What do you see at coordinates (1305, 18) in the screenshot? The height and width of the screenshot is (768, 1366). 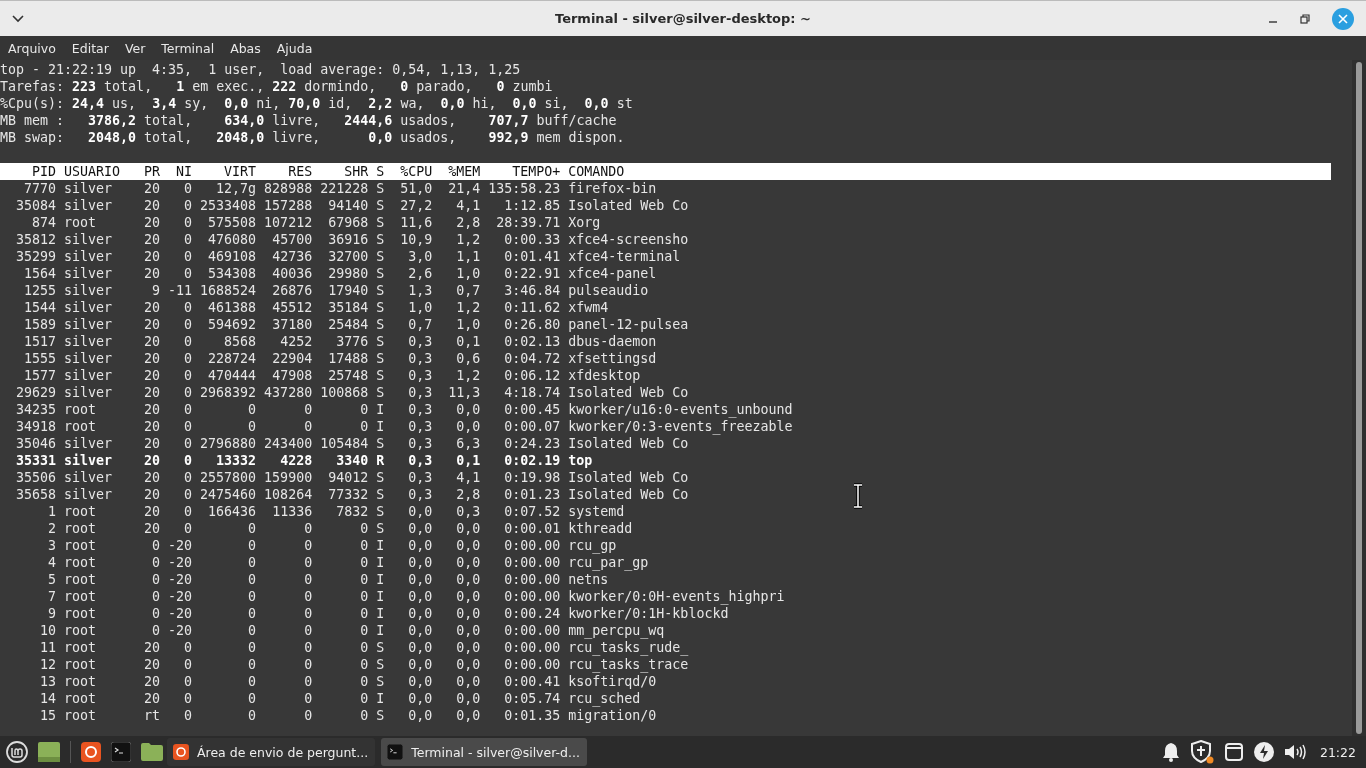 I see `restore-icon` at bounding box center [1305, 18].